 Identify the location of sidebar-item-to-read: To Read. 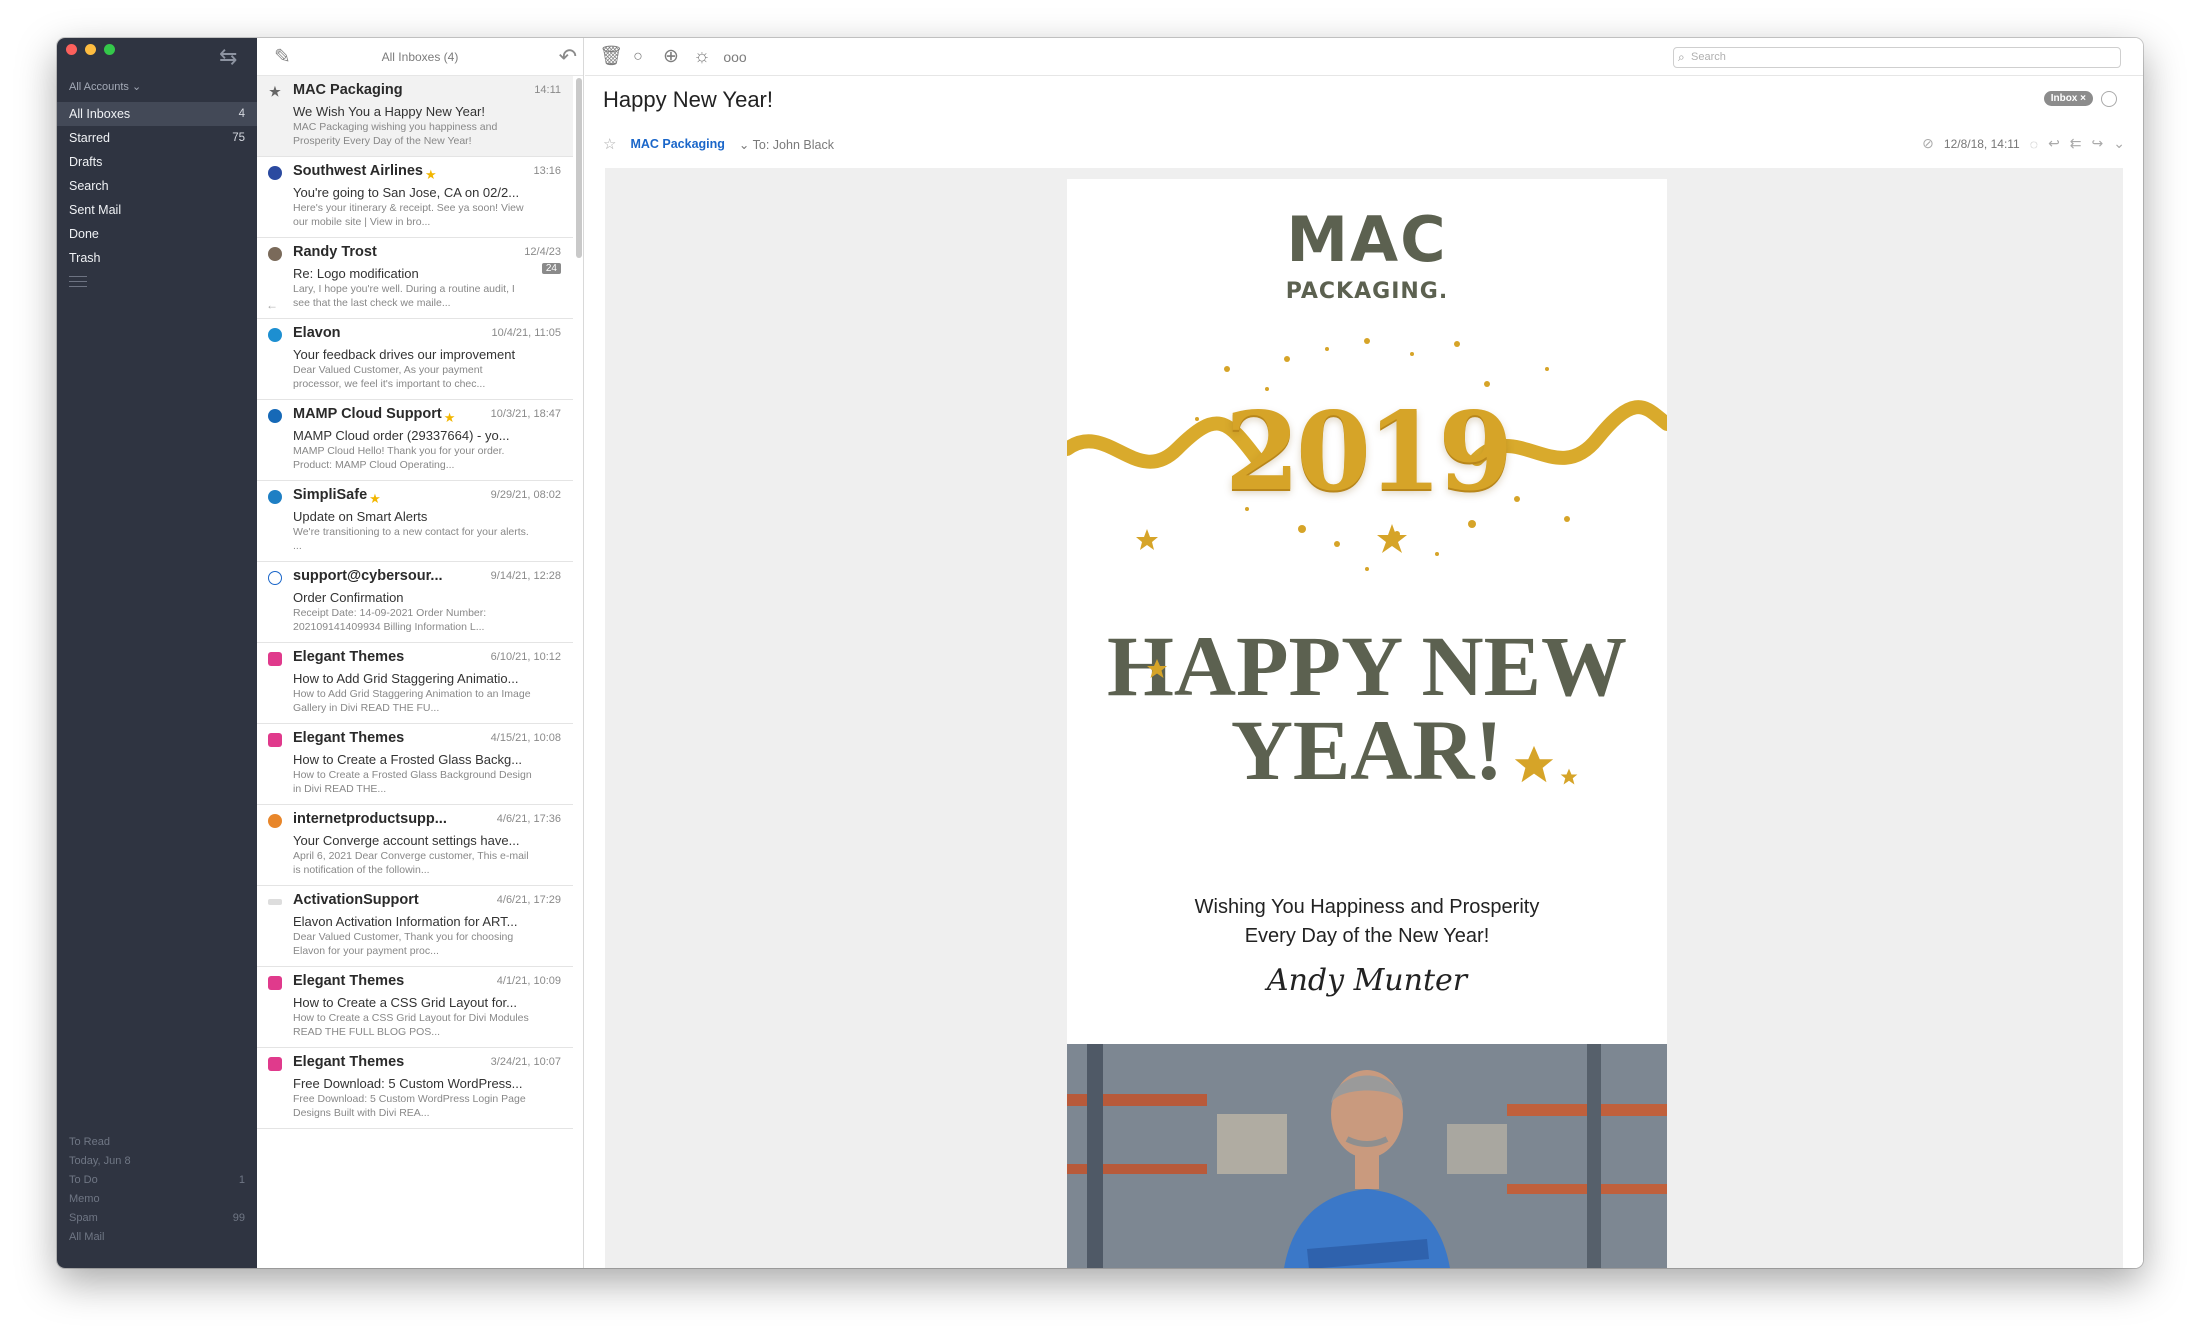
(157, 1145).